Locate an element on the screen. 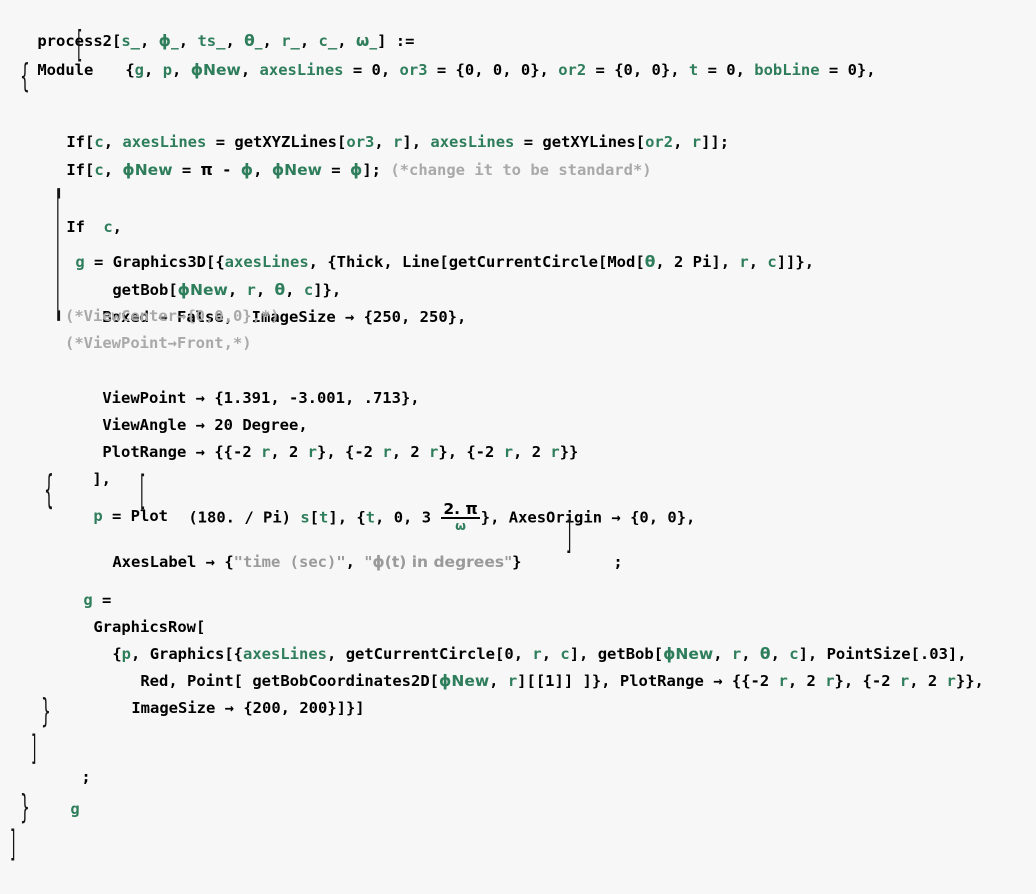  code-line-19: g = is located at coordinates (78, 584).